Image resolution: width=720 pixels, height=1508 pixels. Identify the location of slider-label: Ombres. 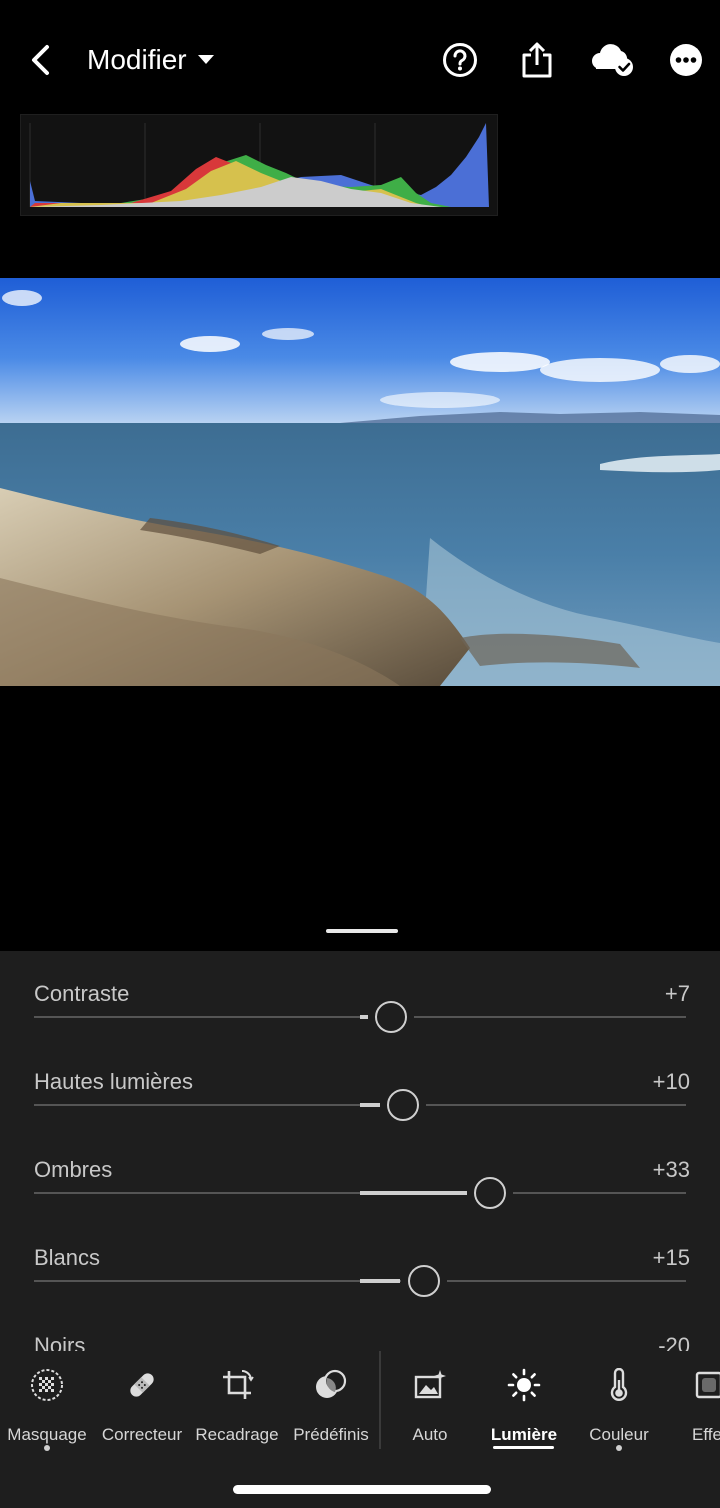
(73, 1169).